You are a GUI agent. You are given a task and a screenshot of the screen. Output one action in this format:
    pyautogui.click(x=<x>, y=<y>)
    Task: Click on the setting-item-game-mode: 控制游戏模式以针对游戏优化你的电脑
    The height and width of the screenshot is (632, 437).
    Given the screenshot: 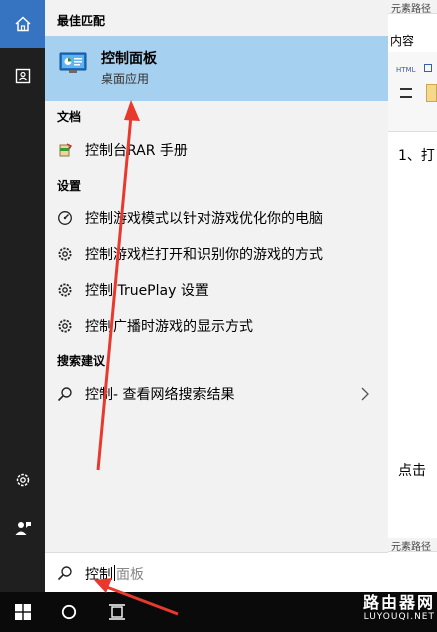 What is the action you would take?
    pyautogui.click(x=216, y=218)
    